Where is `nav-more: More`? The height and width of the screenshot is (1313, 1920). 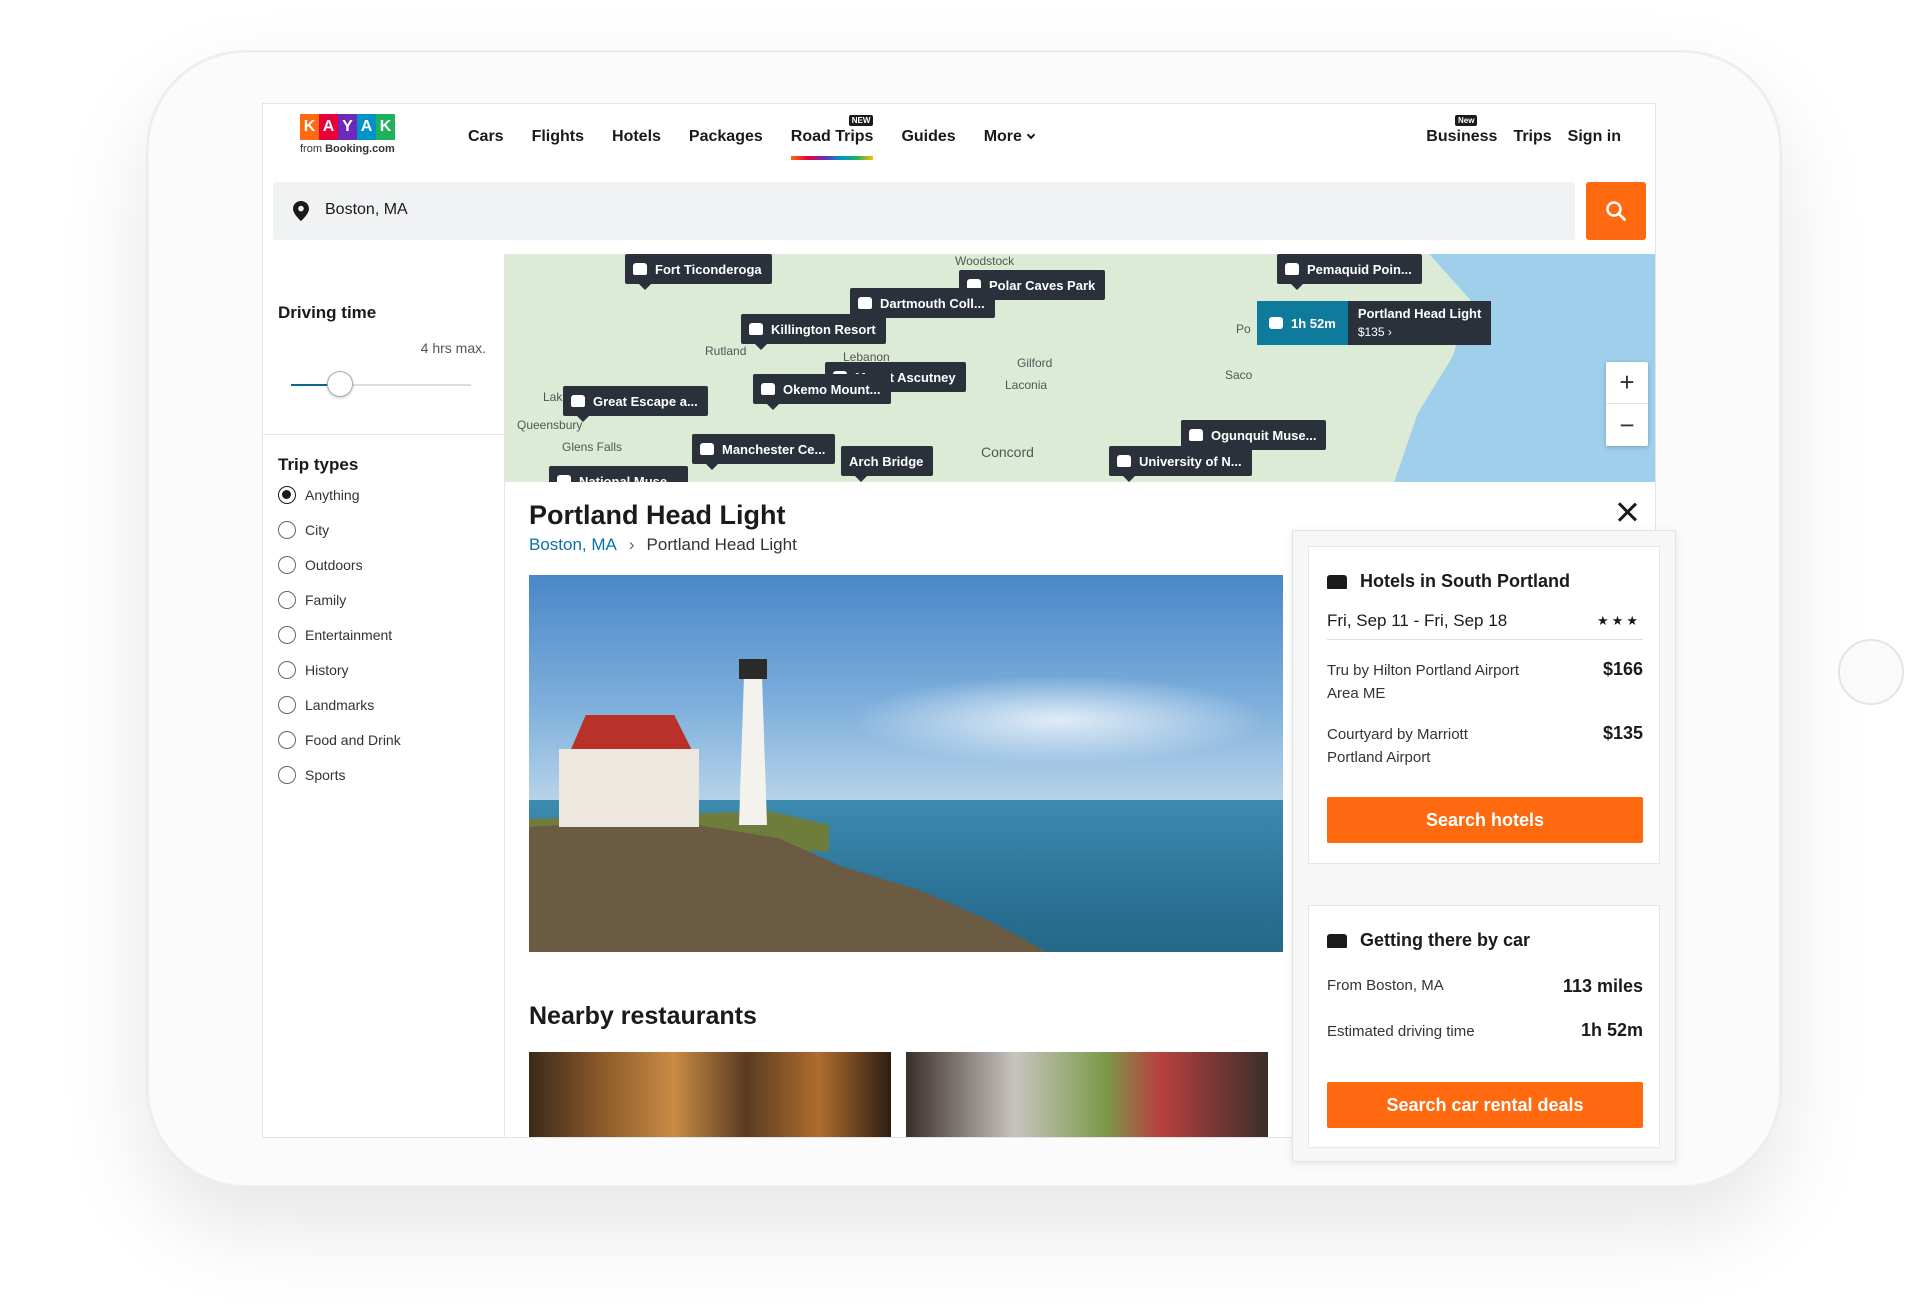
nav-more: More is located at coordinates (1010, 137).